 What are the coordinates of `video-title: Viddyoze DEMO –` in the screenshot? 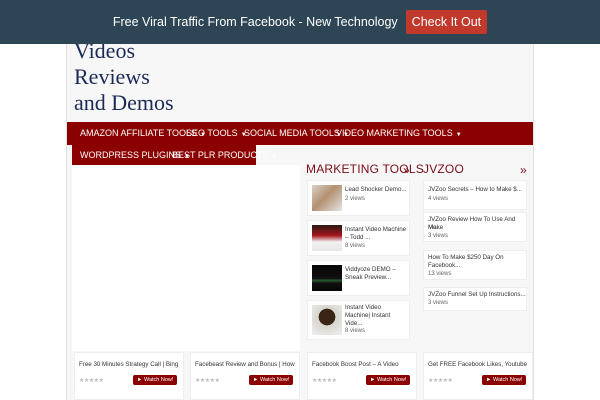 It's located at (370, 269).